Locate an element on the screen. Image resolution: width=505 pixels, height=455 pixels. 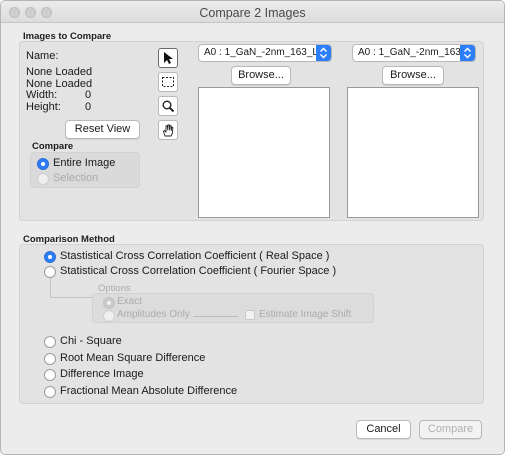
zoom-icon is located at coordinates (168, 106).